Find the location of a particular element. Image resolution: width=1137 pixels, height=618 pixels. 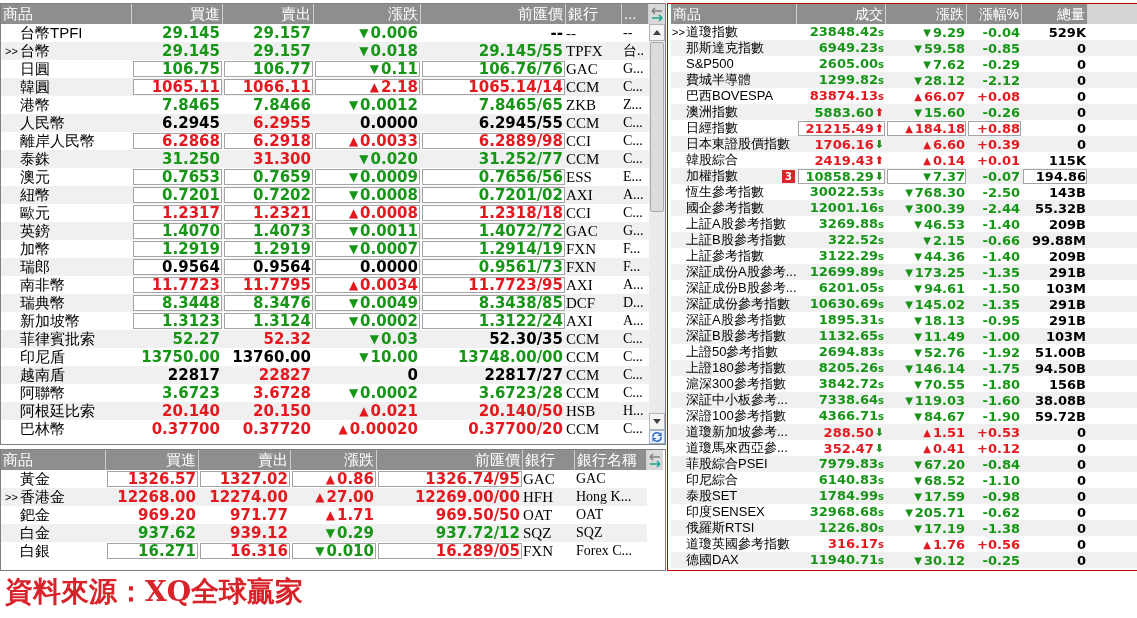

index-name: 德國DAX is located at coordinates (712, 560).